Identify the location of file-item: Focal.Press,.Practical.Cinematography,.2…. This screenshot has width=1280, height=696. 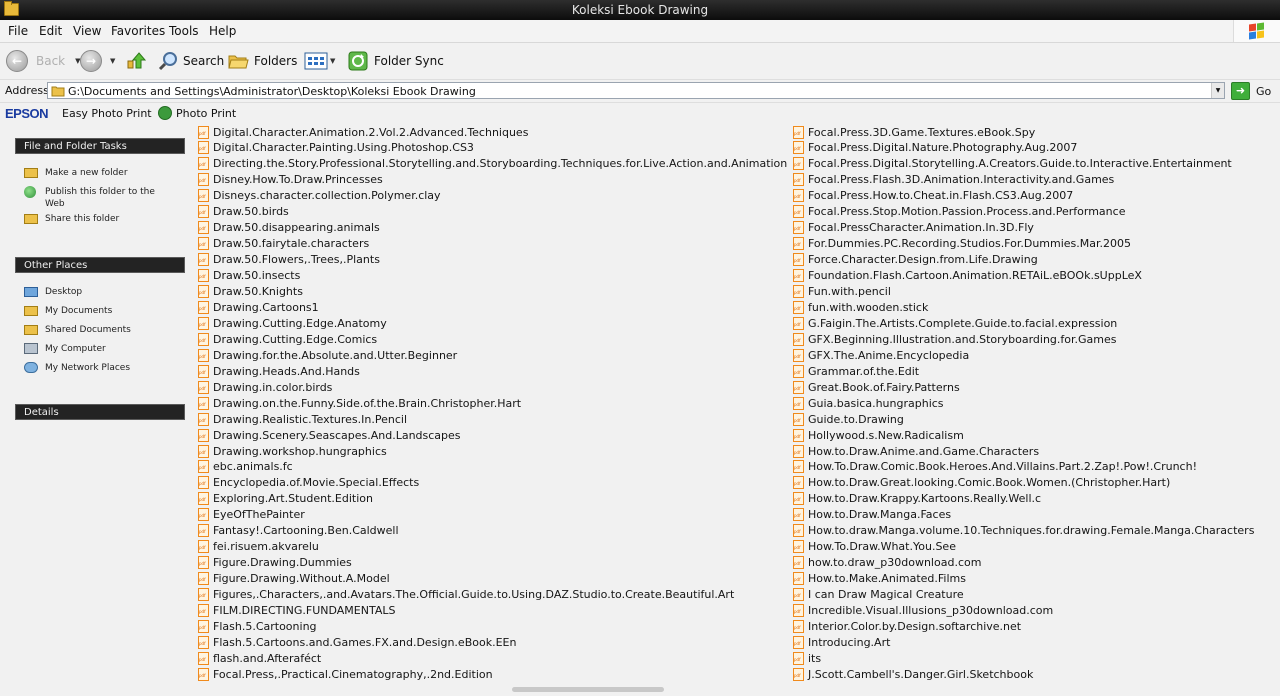
(345, 674).